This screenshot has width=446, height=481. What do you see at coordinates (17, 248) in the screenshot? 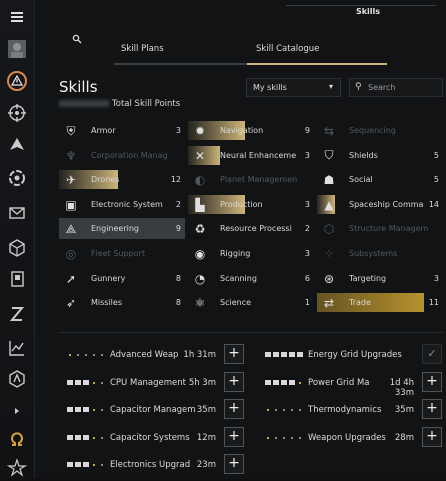
I see `neocom-cube-icon` at bounding box center [17, 248].